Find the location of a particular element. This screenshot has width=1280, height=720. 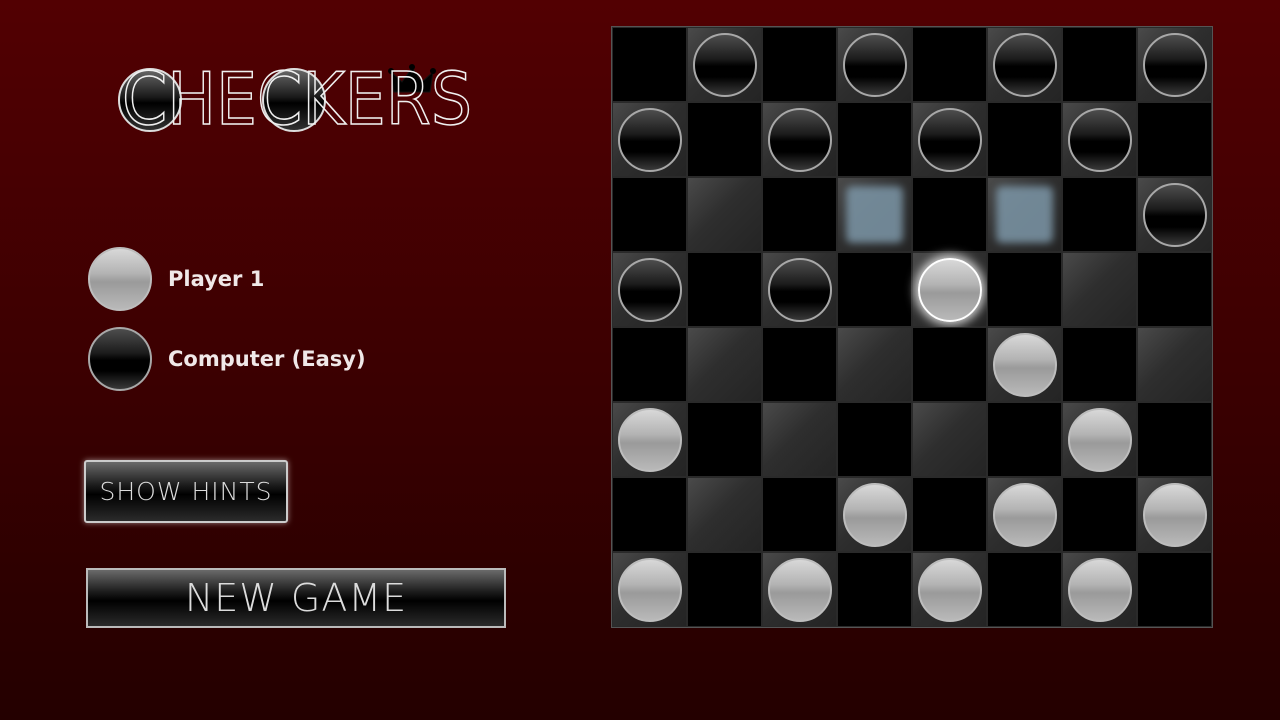

board-square-r6-c0 is located at coordinates (649, 514).